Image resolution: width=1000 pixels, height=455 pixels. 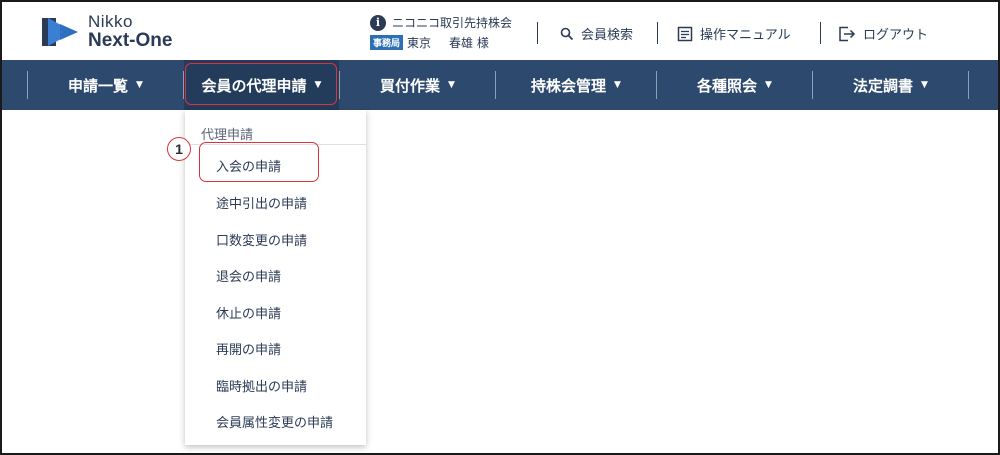 I want to click on nav-item-label: 買付作業, so click(x=410, y=85).